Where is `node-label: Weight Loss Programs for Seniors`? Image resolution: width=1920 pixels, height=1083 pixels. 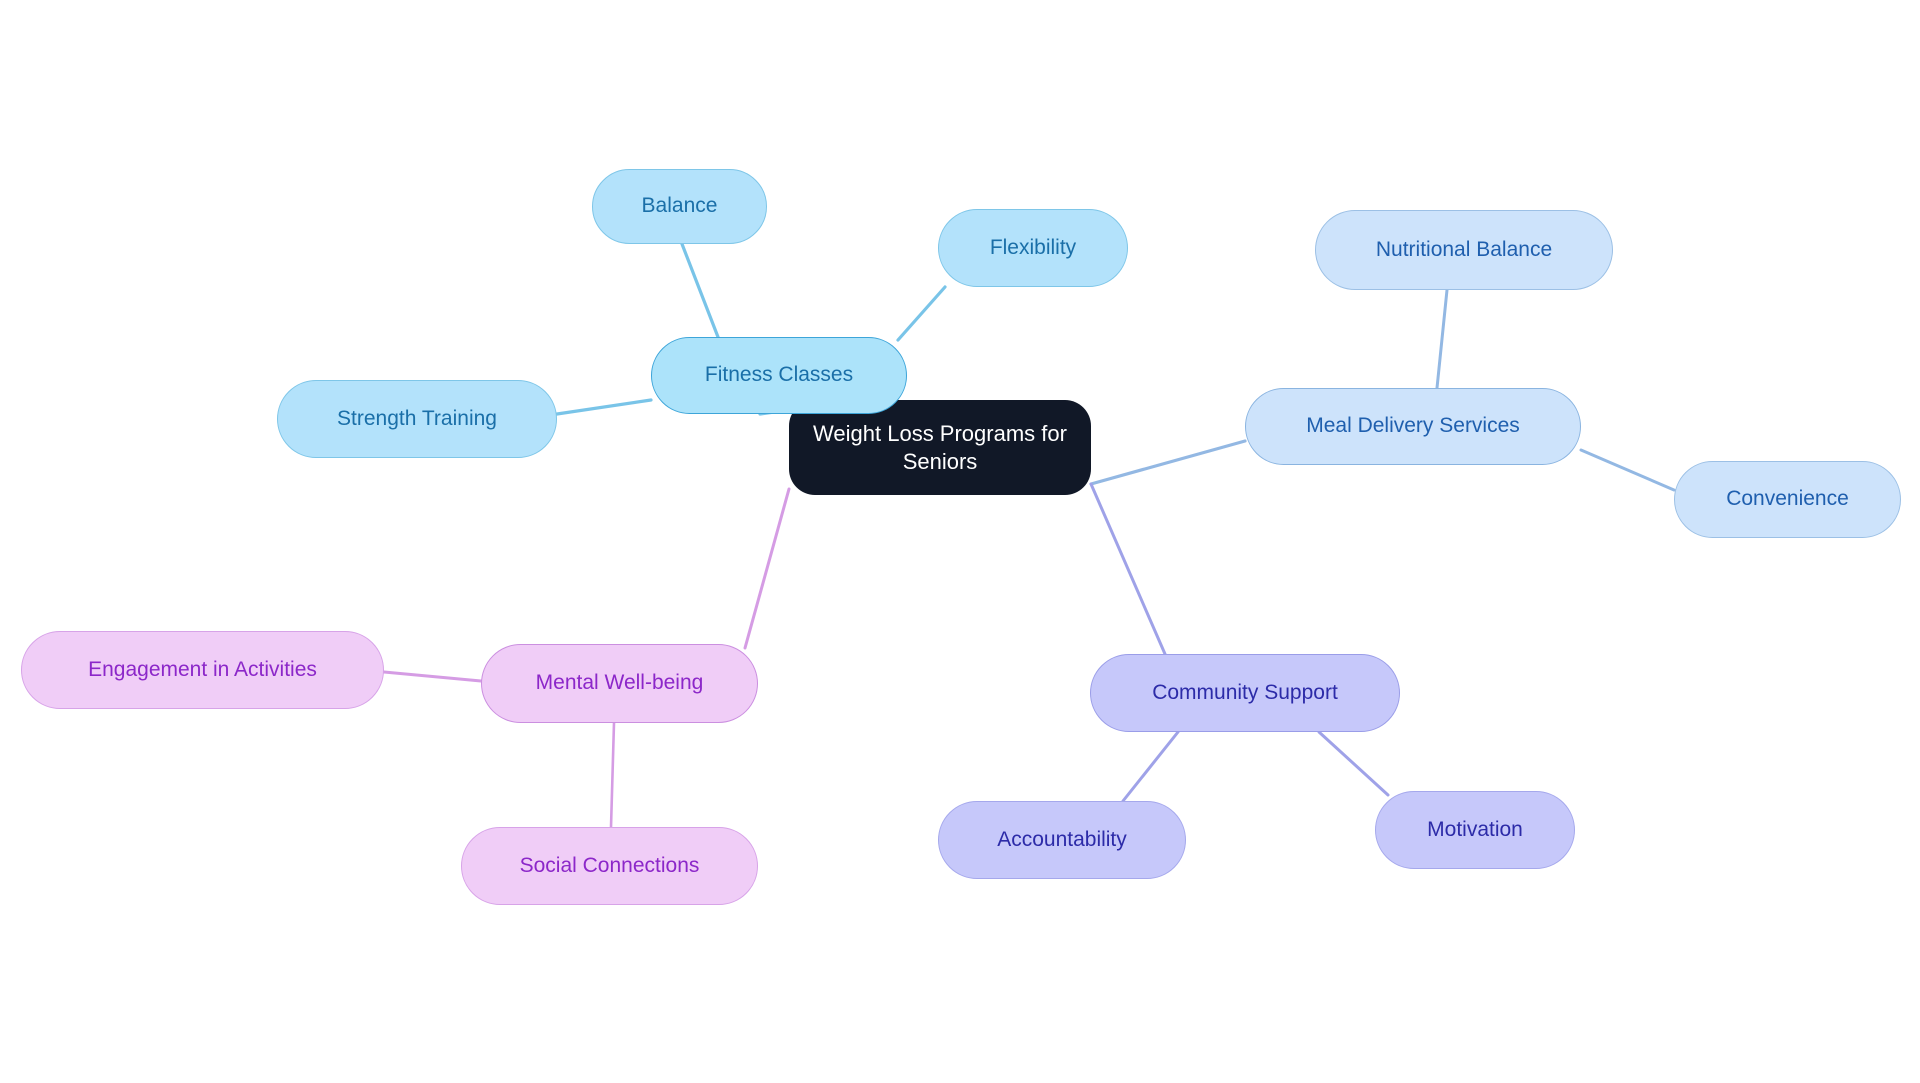 node-label: Weight Loss Programs for Seniors is located at coordinates (940, 447).